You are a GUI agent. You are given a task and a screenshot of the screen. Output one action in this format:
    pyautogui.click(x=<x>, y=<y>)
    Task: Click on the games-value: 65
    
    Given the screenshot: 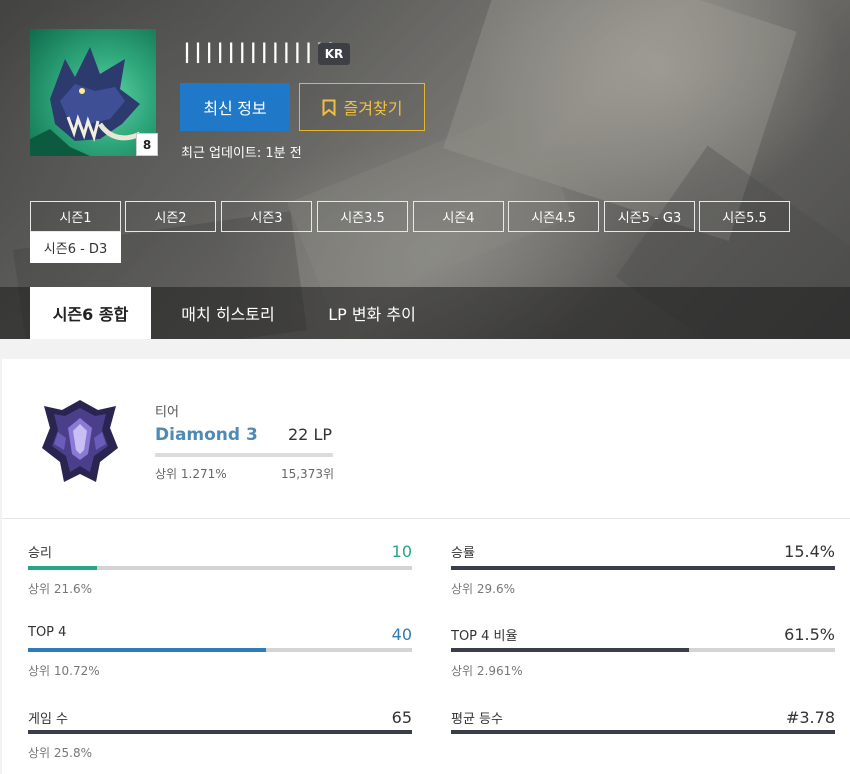 What is the action you would take?
    pyautogui.click(x=401, y=717)
    